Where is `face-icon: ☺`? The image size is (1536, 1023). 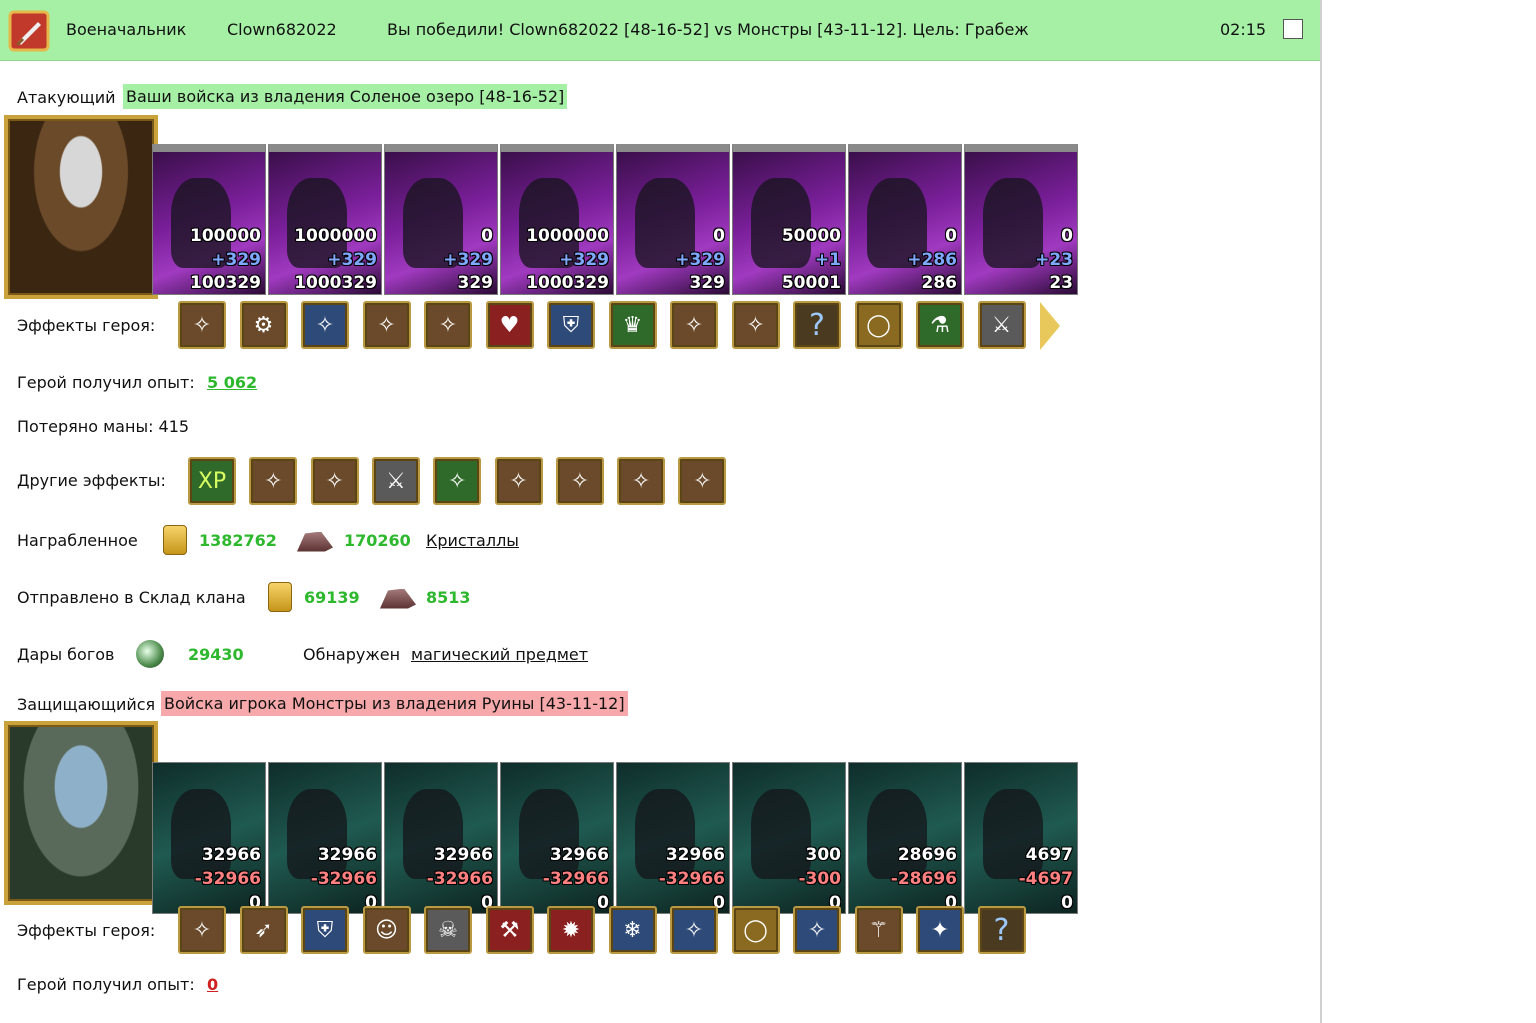 face-icon: ☺ is located at coordinates (386, 930).